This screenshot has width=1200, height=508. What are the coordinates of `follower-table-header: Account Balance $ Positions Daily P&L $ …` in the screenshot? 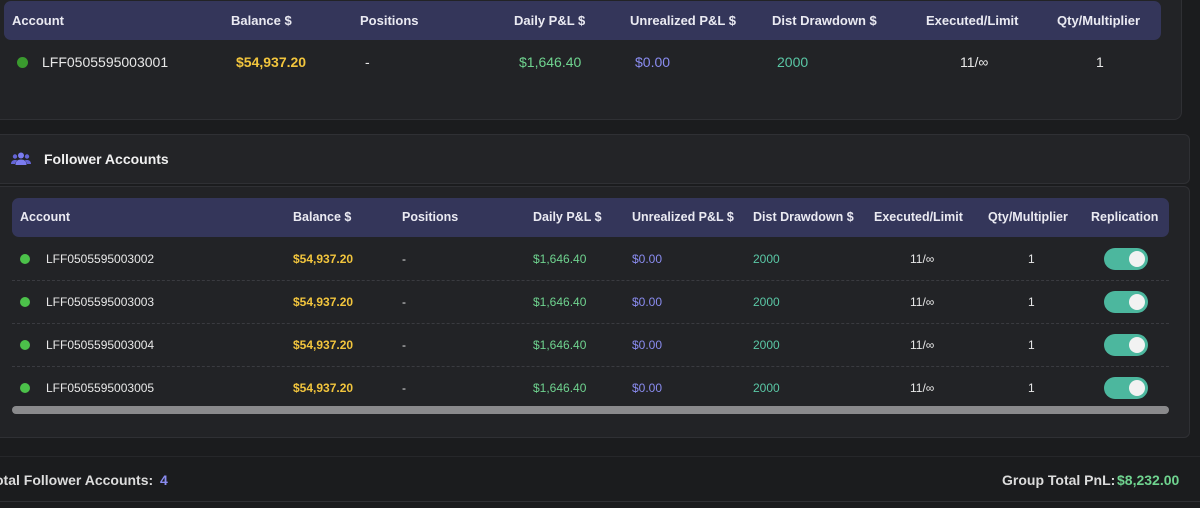 It's located at (590, 217).